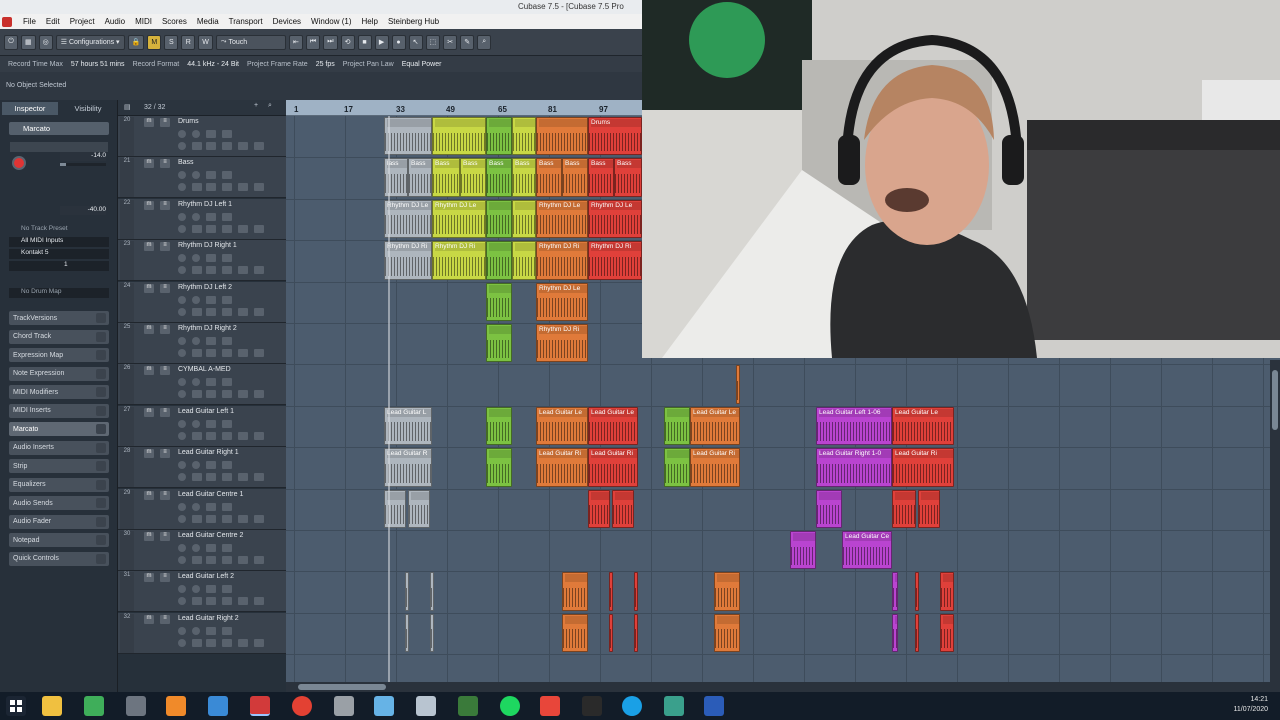 Image resolution: width=1280 pixels, height=720 pixels. I want to click on audio-event: Lead Guitar Ri, so click(923, 467).